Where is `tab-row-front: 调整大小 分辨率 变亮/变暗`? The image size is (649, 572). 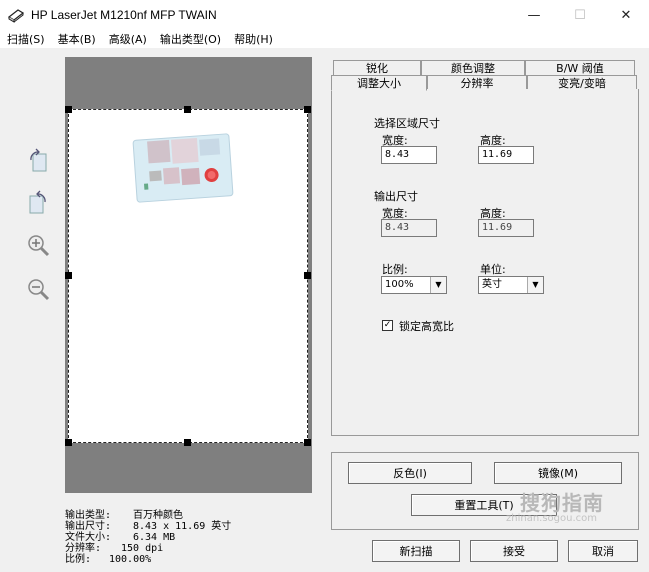 tab-row-front: 调整大小 分辨率 变亮/变暗 is located at coordinates (484, 83).